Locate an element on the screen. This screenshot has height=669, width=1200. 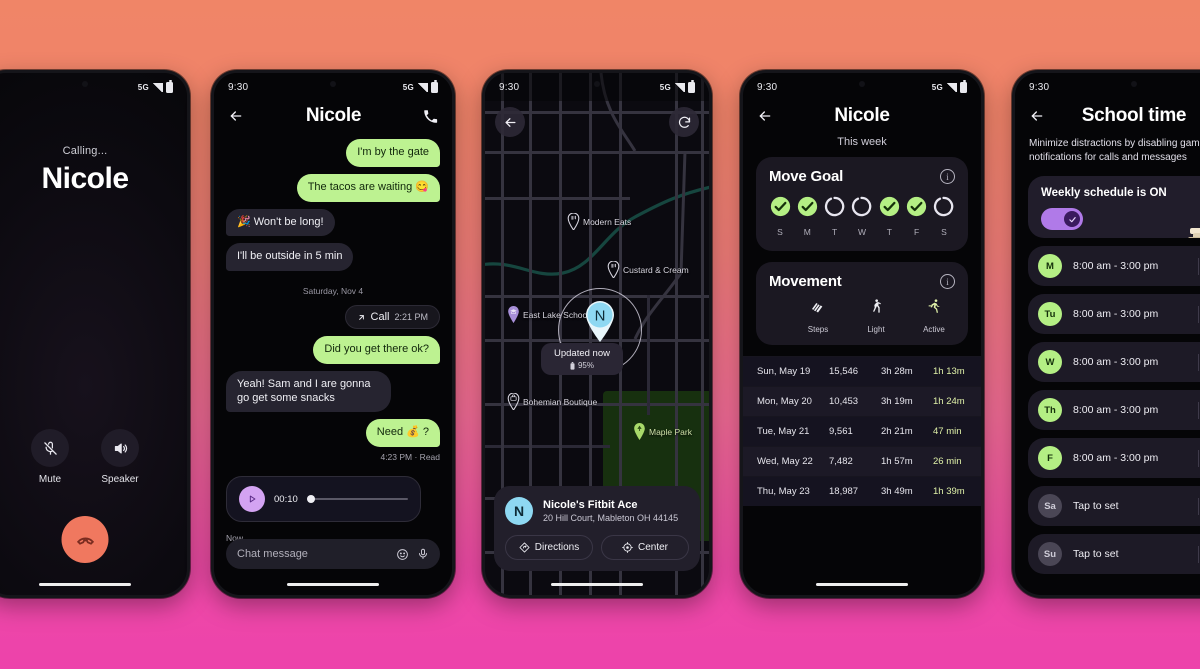
chat-input-placeholder: Chat message is located at coordinates (312, 554).